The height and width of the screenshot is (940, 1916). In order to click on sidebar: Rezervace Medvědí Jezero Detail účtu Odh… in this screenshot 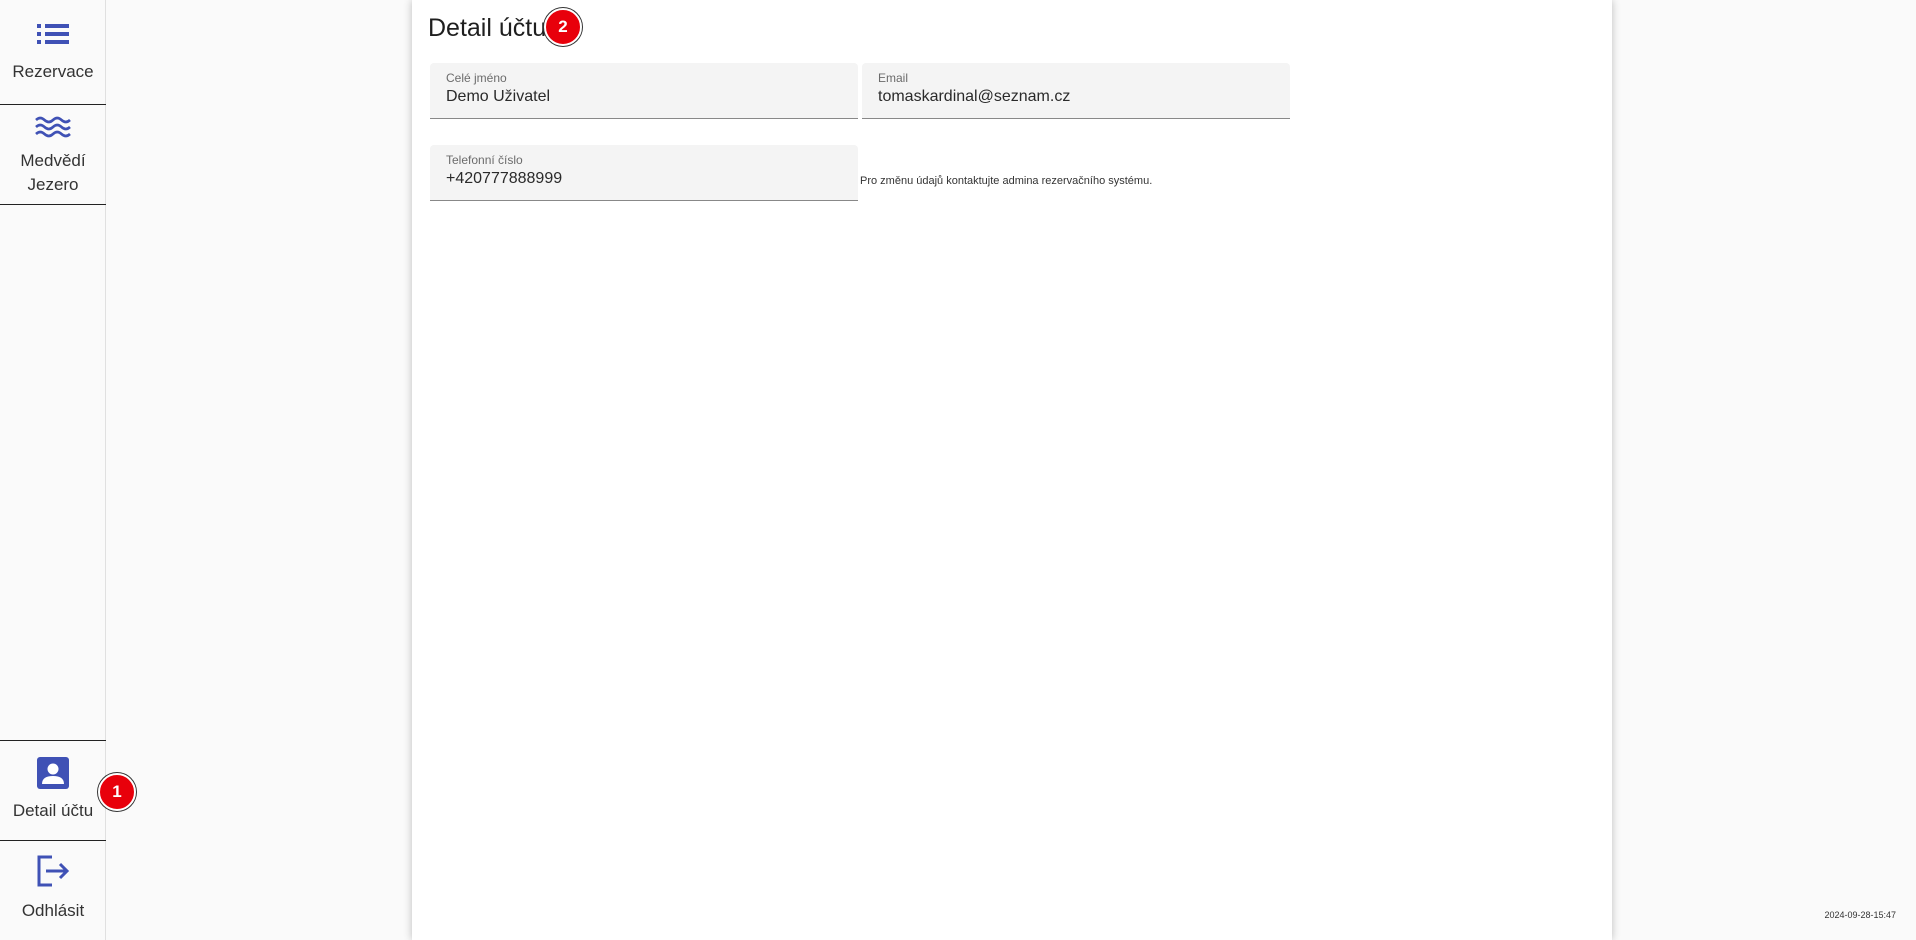, I will do `click(53, 470)`.